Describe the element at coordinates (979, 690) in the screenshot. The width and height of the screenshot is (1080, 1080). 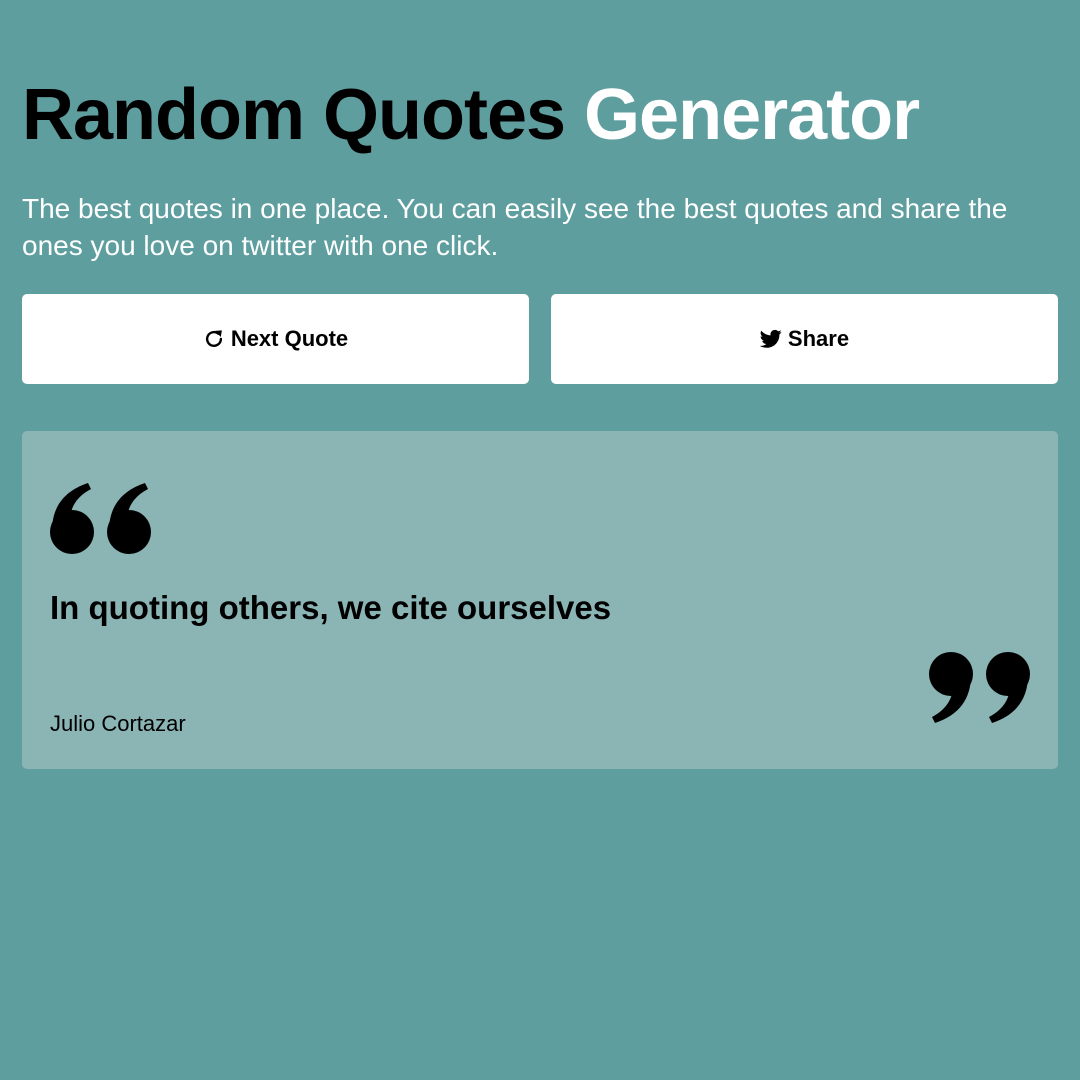
I see `close-quote-icon` at that location.